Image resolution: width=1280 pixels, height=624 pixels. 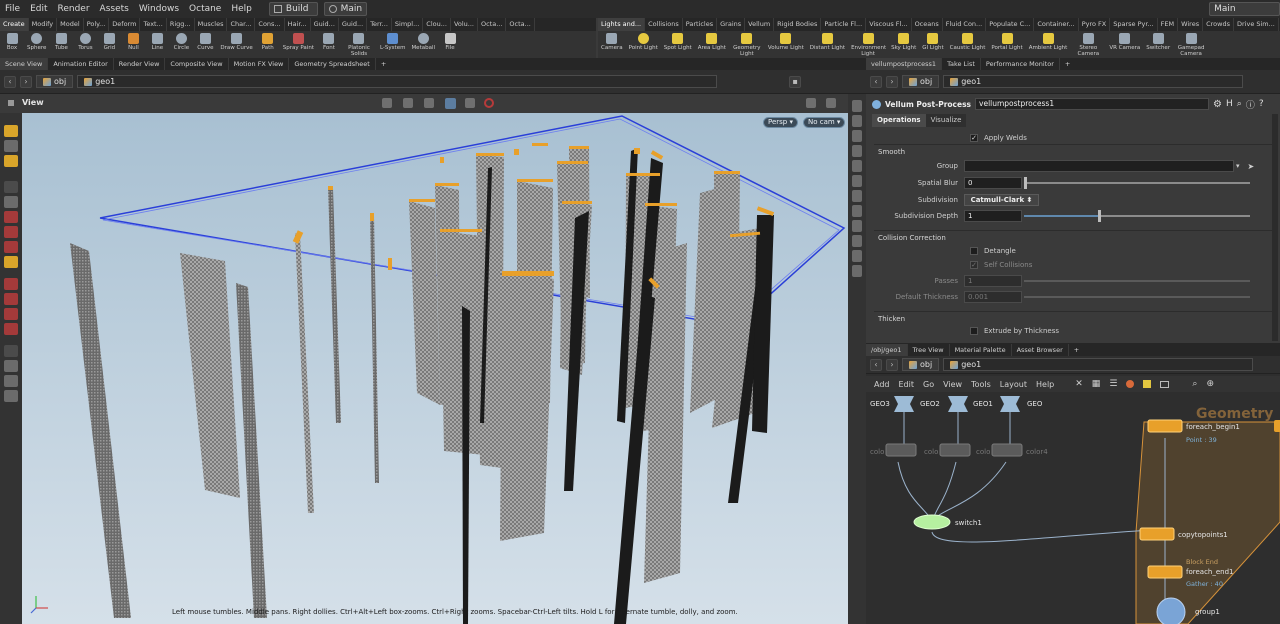 I want to click on tool-path: Path, so click(x=268, y=41).